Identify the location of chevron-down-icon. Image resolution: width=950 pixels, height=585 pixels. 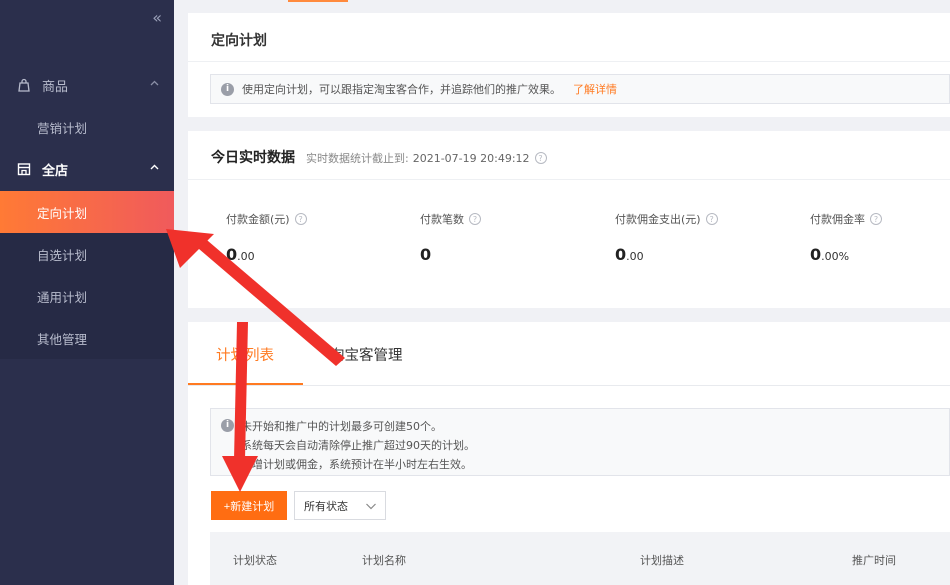
(371, 507).